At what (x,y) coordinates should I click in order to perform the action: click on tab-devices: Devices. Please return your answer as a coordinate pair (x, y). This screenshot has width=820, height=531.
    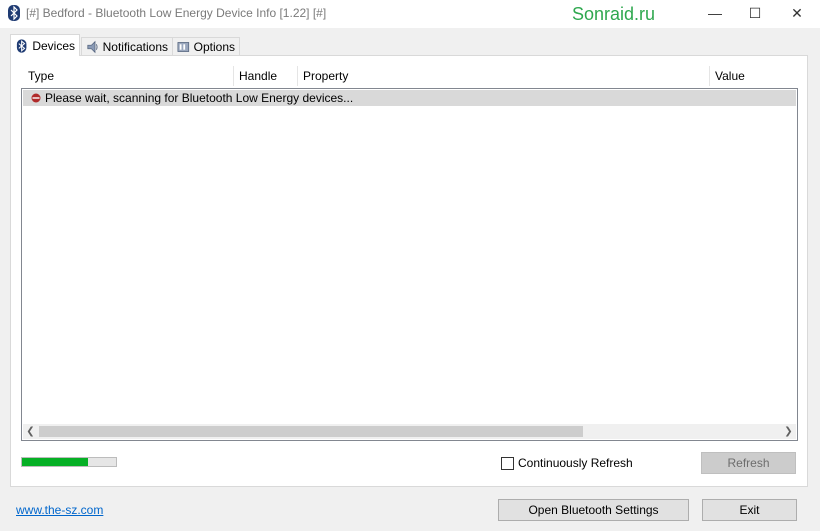
    Looking at the image, I should click on (45, 45).